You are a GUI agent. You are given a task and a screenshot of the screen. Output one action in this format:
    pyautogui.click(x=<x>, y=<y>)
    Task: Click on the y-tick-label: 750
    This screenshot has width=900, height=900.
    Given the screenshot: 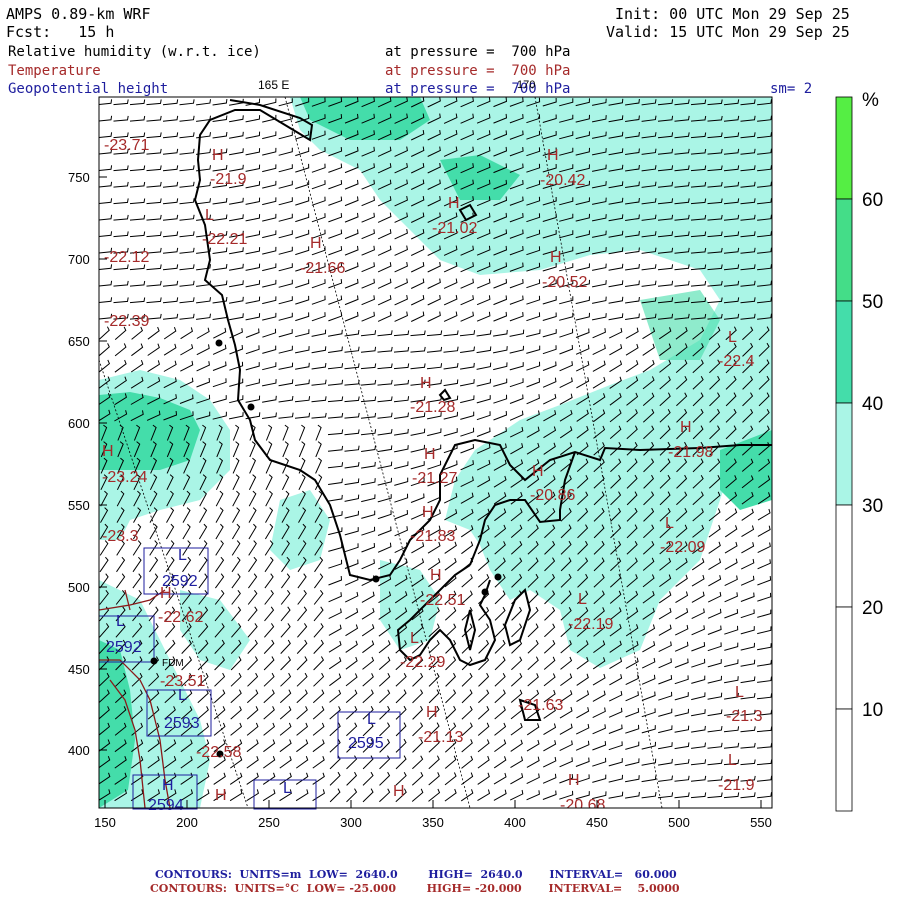 What is the action you would take?
    pyautogui.click(x=79, y=177)
    